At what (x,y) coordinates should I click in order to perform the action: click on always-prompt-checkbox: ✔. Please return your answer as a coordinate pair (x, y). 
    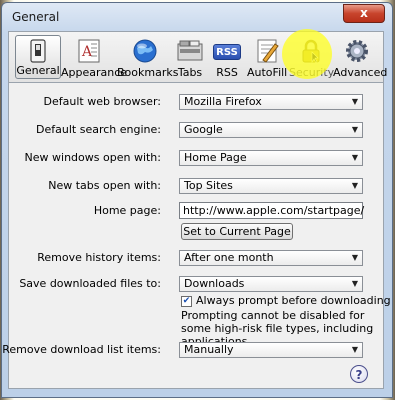
    Looking at the image, I should click on (186, 301).